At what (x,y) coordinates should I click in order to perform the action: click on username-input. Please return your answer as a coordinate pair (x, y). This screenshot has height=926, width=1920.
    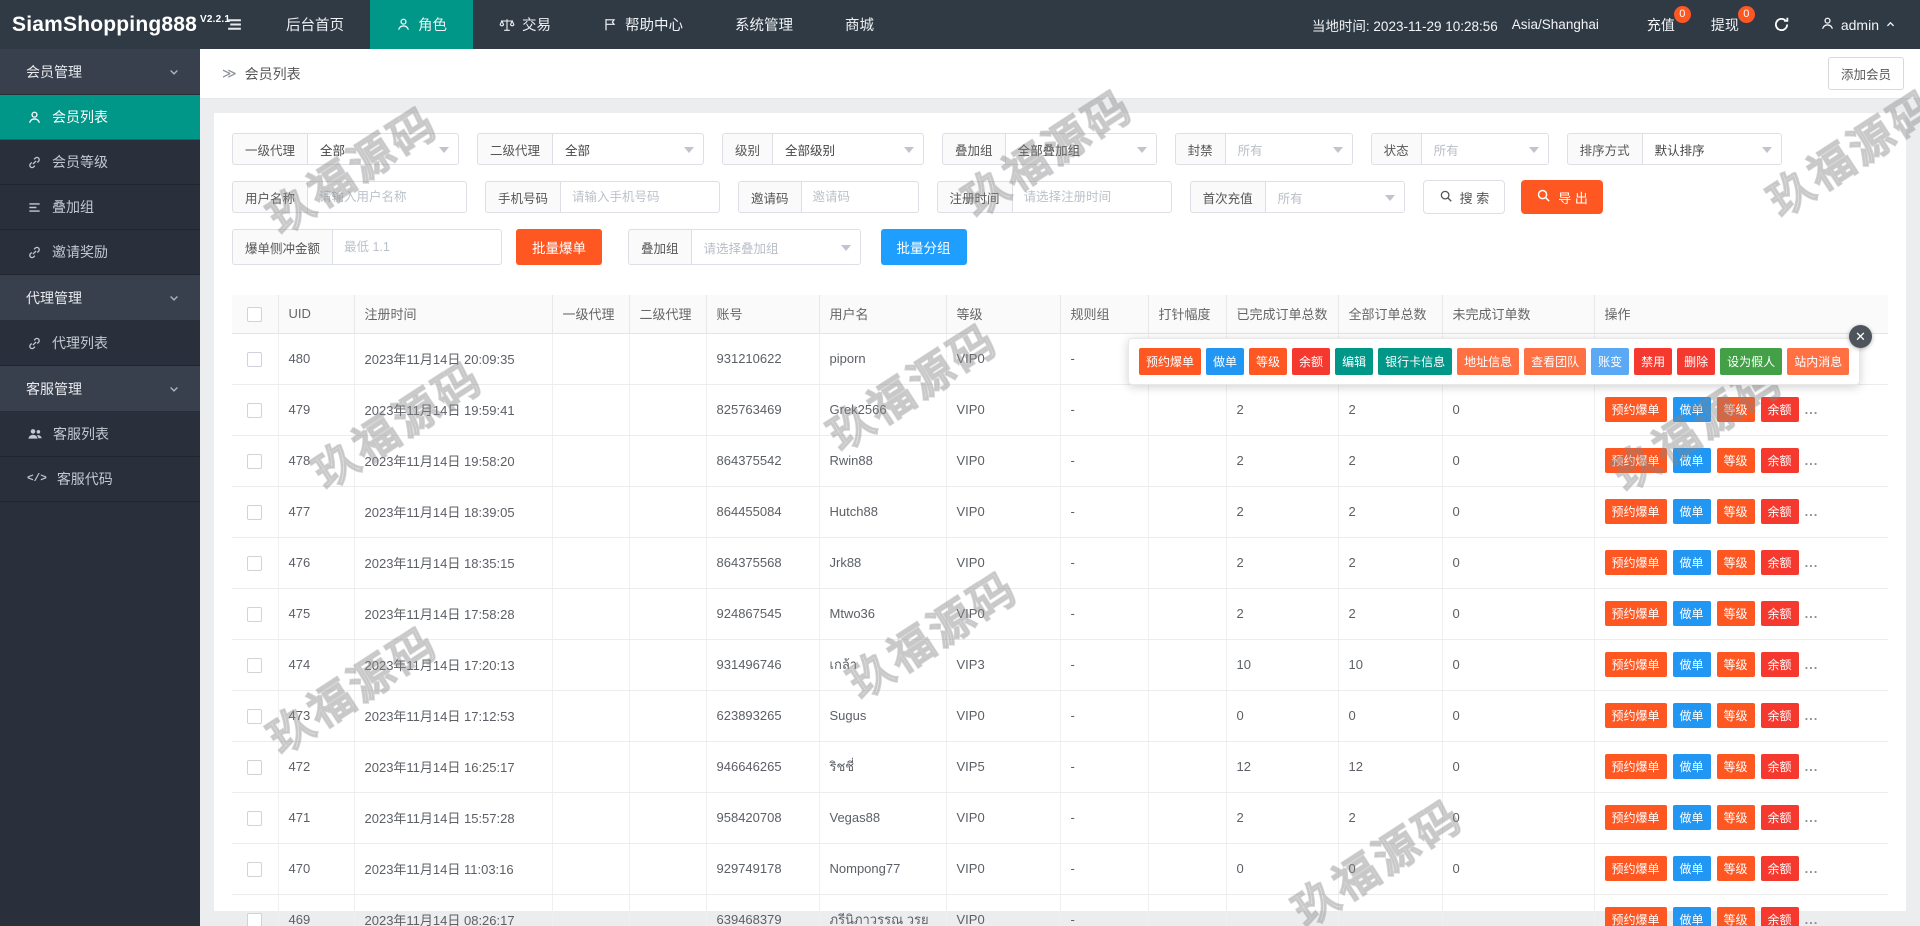
    Looking at the image, I should click on (387, 197).